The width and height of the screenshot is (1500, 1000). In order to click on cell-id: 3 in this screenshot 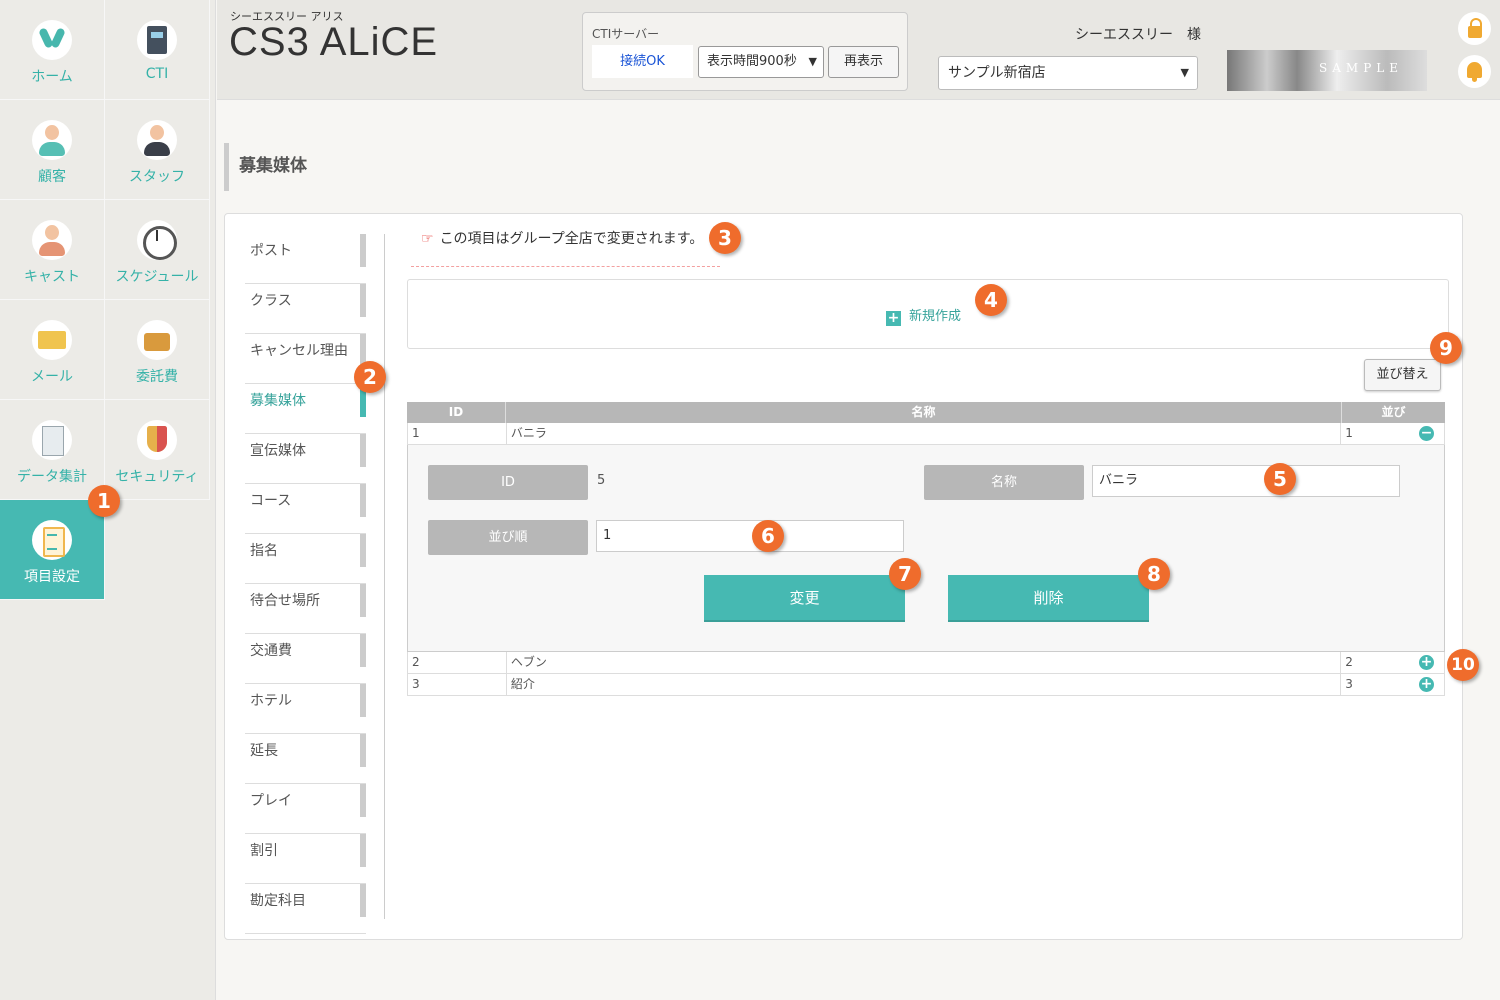, I will do `click(457, 684)`.